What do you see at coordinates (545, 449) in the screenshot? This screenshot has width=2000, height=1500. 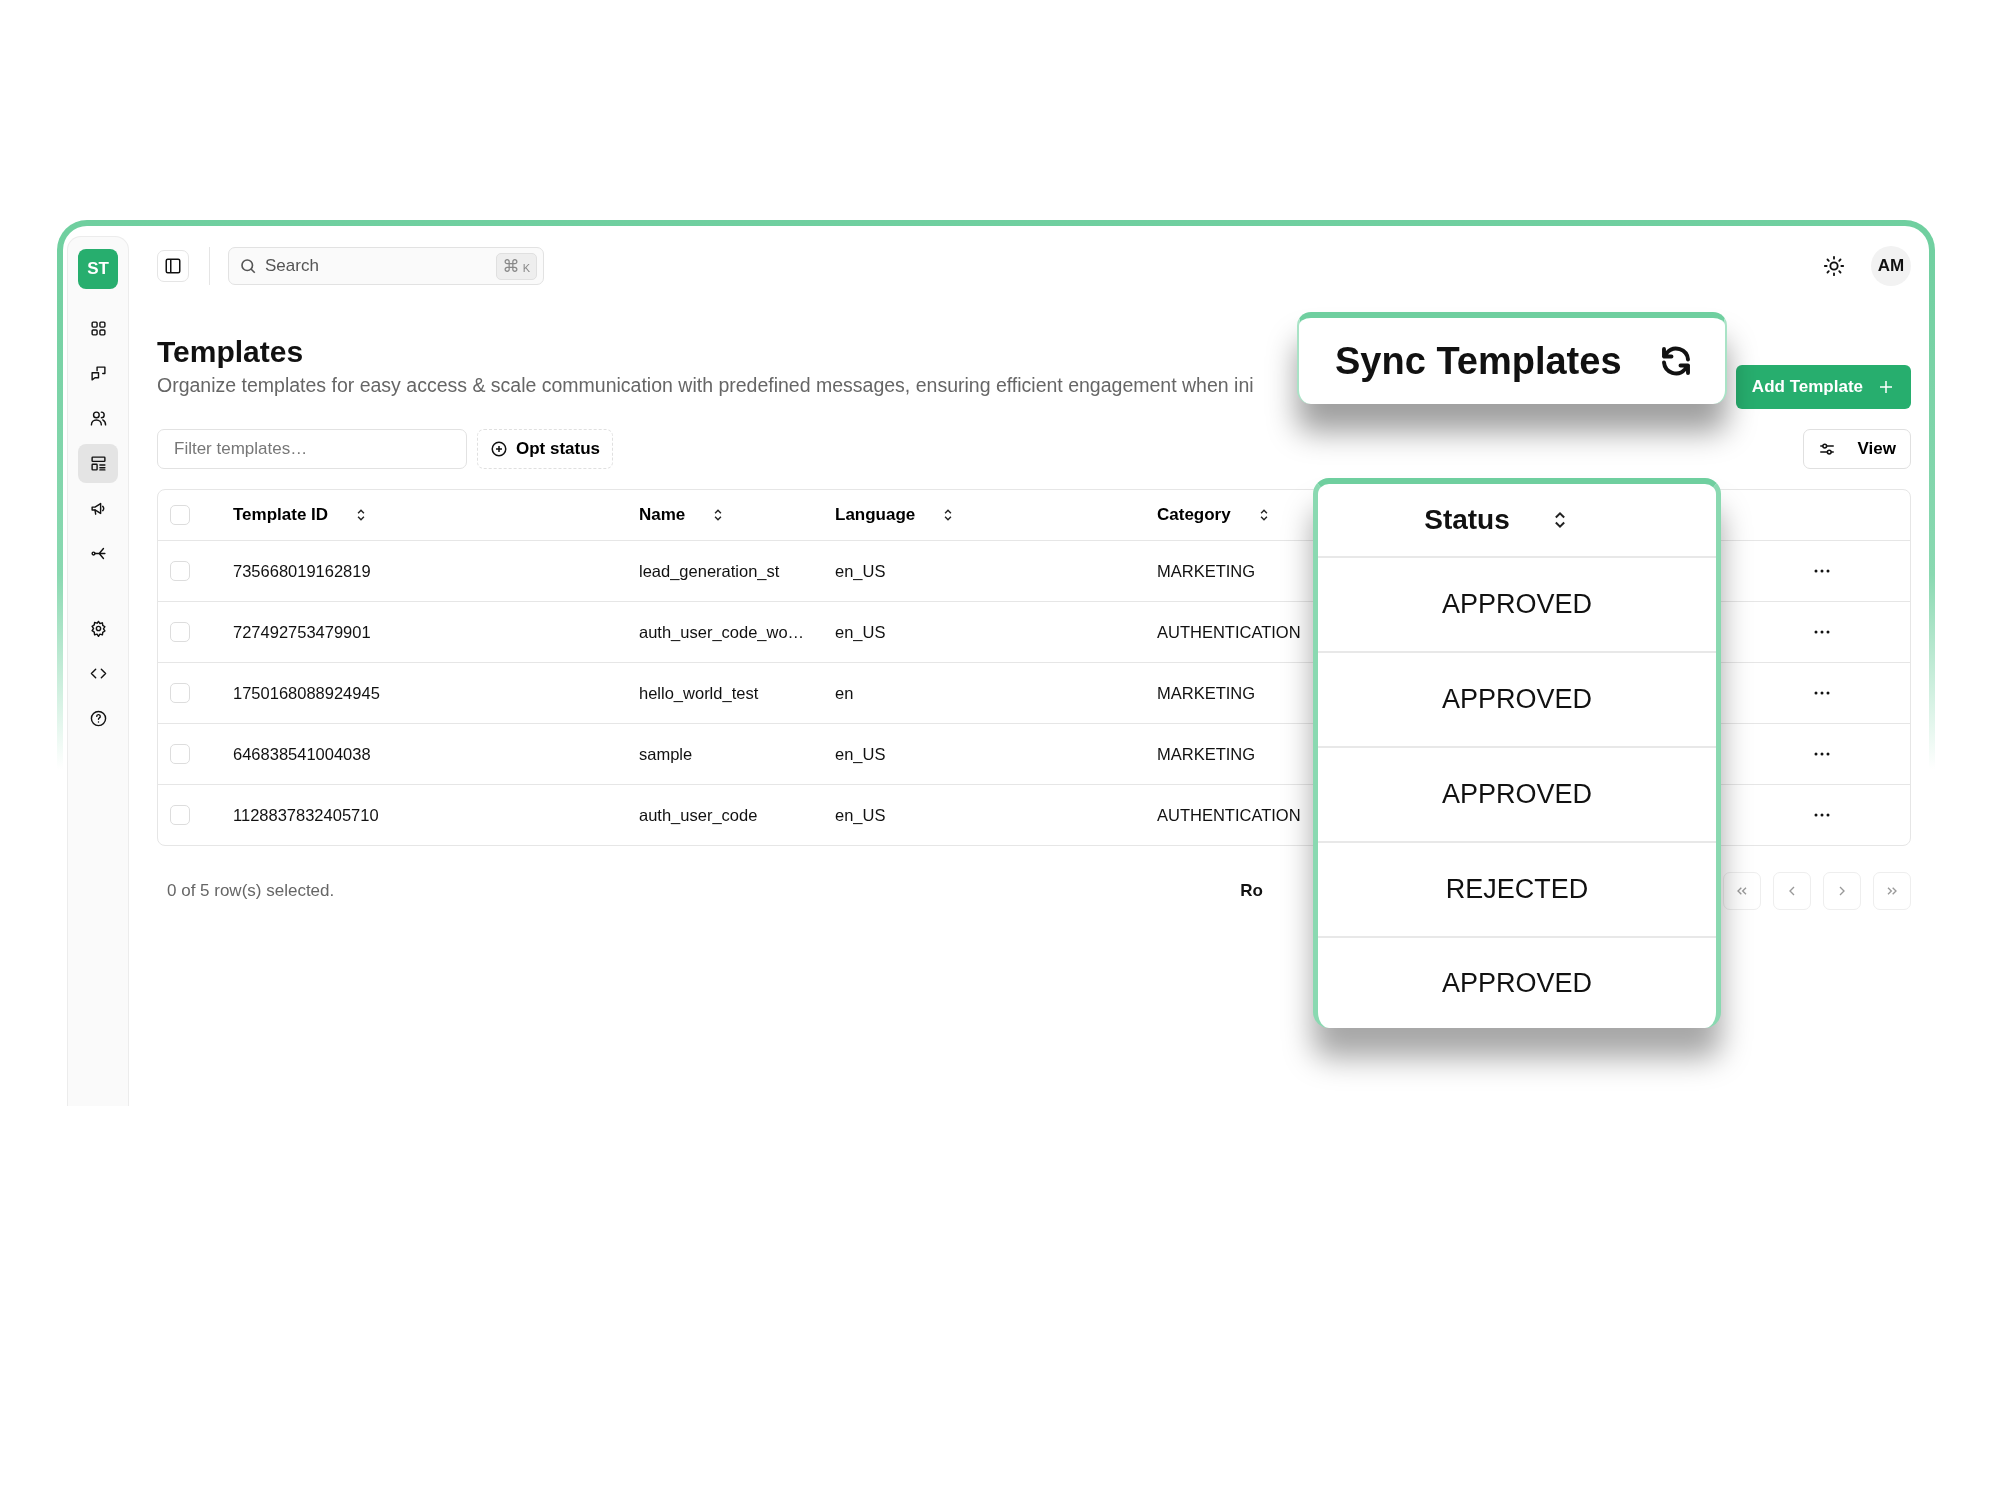 I see `opt-status-button: Opt status` at bounding box center [545, 449].